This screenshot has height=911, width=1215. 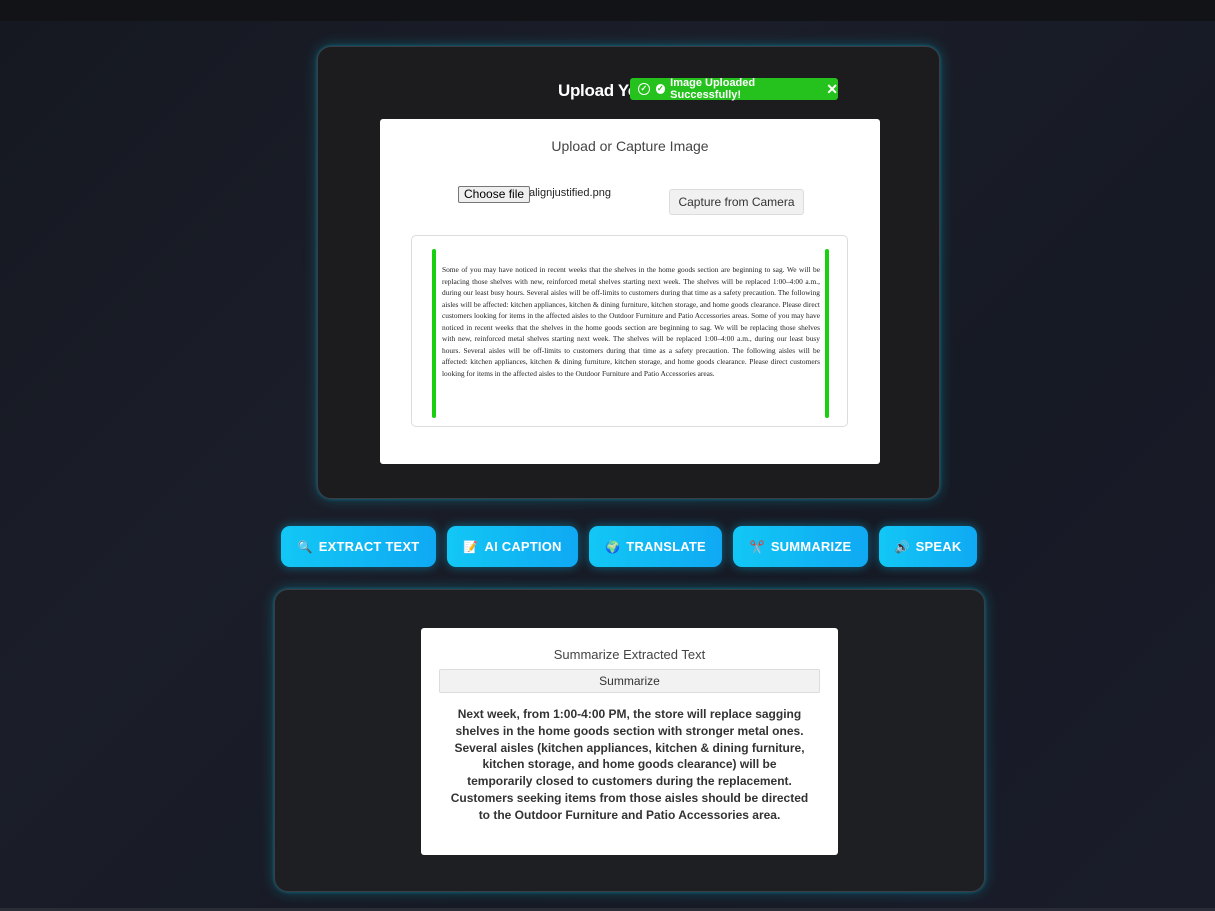 What do you see at coordinates (613, 546) in the screenshot?
I see `globe-icon: 🌍` at bounding box center [613, 546].